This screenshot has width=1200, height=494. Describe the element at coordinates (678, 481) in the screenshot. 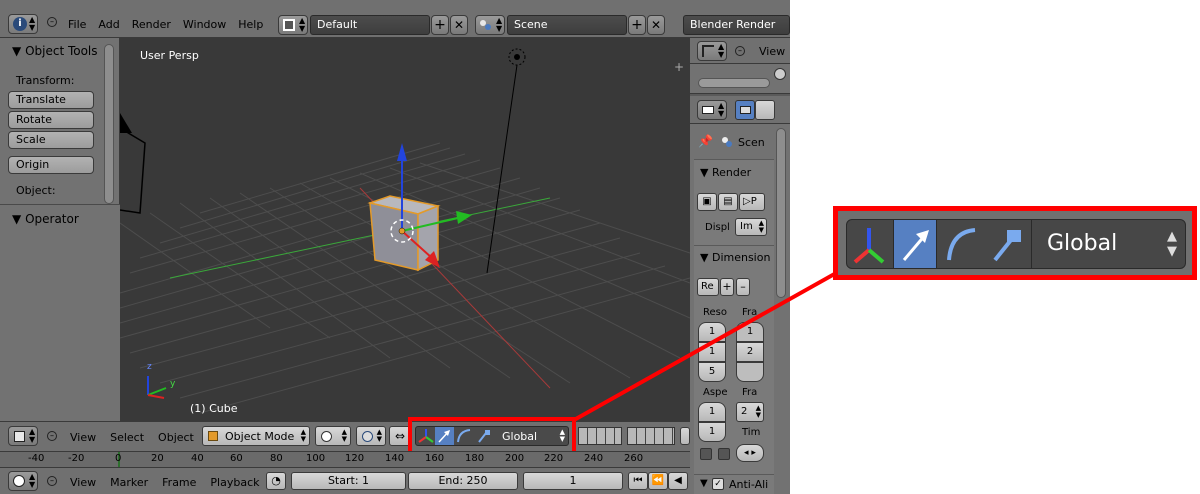

I see `play-reverse-icon: ◀` at that location.